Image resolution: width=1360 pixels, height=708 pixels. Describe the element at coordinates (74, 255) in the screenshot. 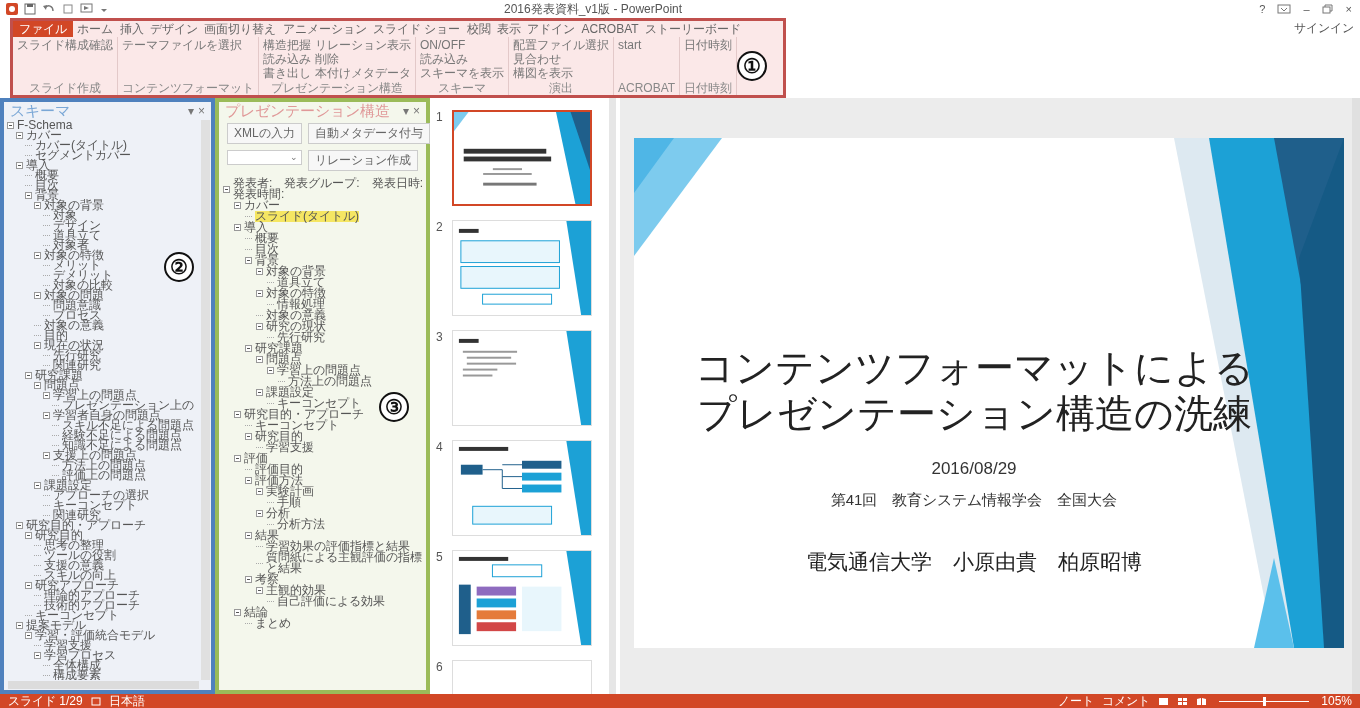

I see `tree-item: 対象の特徴` at that location.